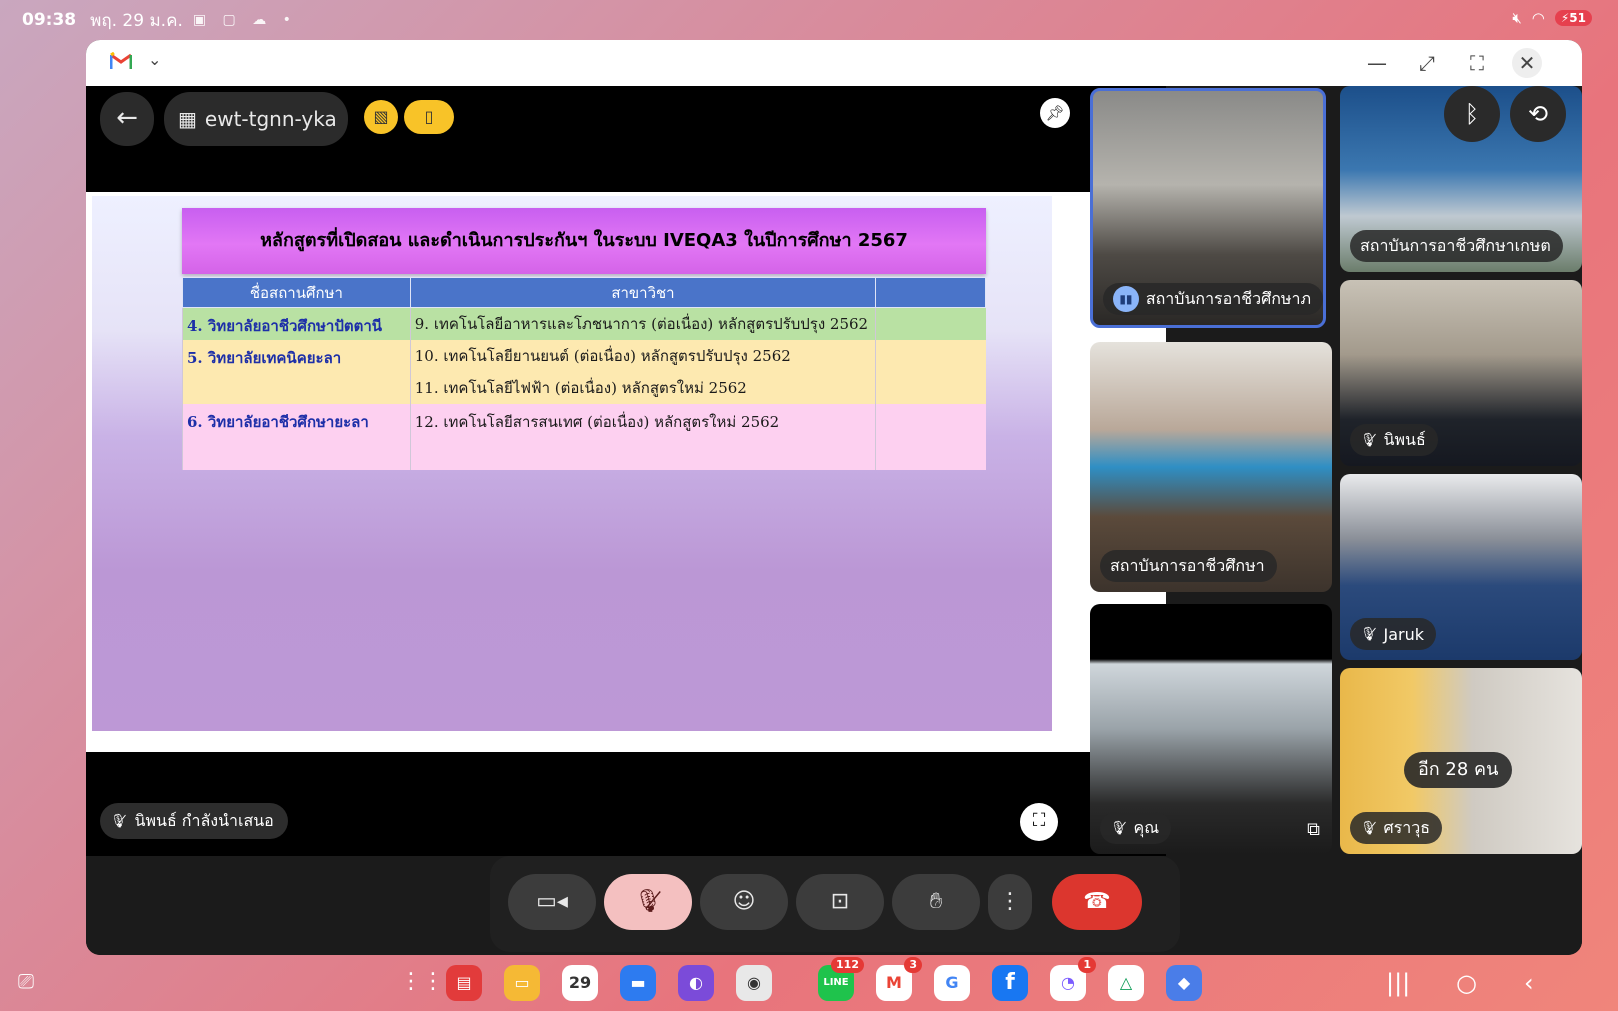 The height and width of the screenshot is (1011, 1618). What do you see at coordinates (1404, 439) in the screenshot?
I see `participant-name: นิพนธ์` at bounding box center [1404, 439].